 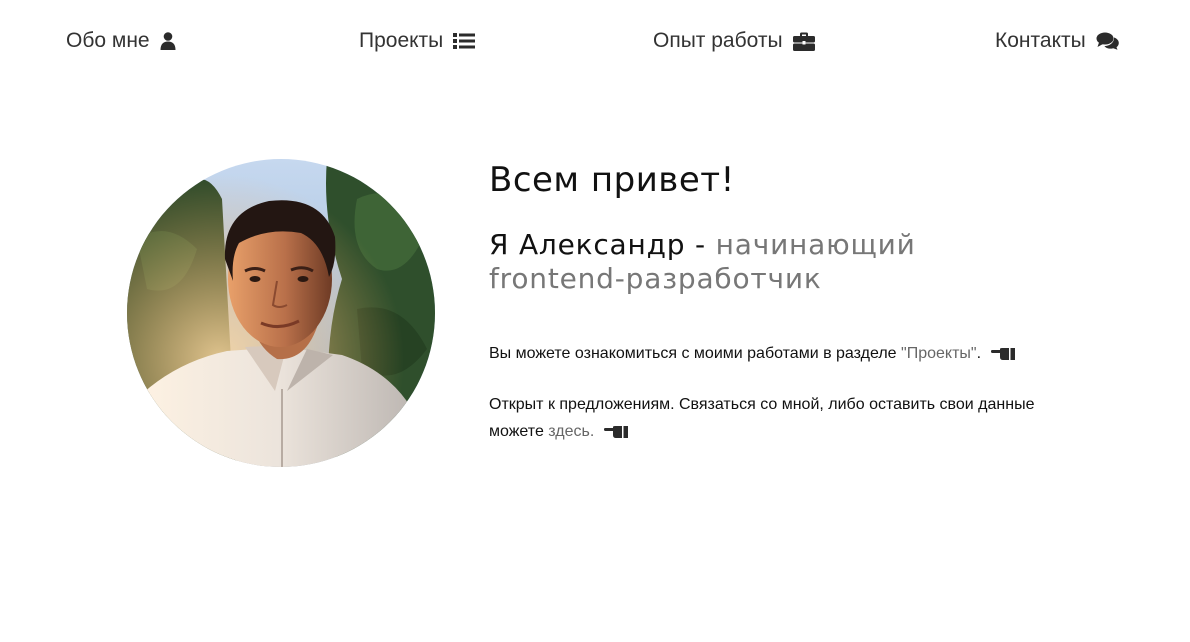 What do you see at coordinates (108, 40) in the screenshot?
I see `nav-item-about-label: Обо мне` at bounding box center [108, 40].